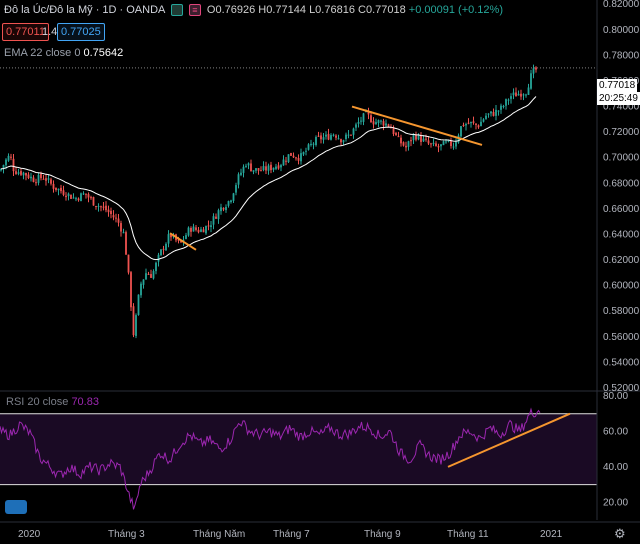 The height and width of the screenshot is (544, 640). What do you see at coordinates (382, 10) in the screenshot?
I see `ohlc-close: C0.77018` at bounding box center [382, 10].